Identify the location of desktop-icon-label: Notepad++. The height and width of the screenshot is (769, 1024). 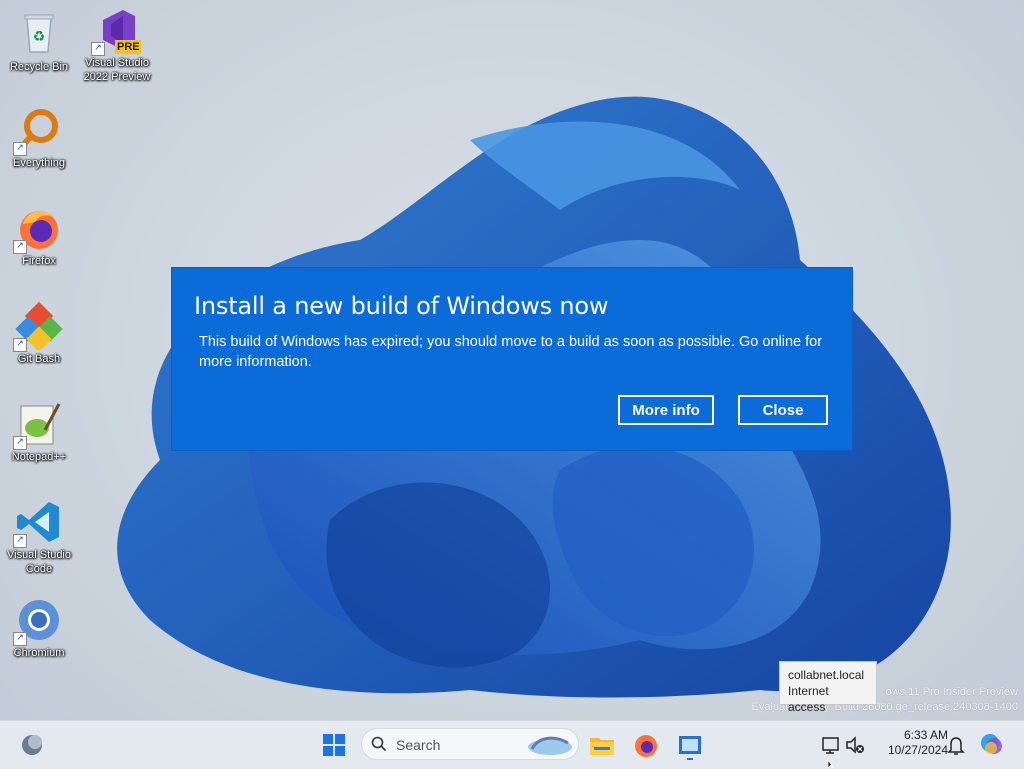
(39, 457).